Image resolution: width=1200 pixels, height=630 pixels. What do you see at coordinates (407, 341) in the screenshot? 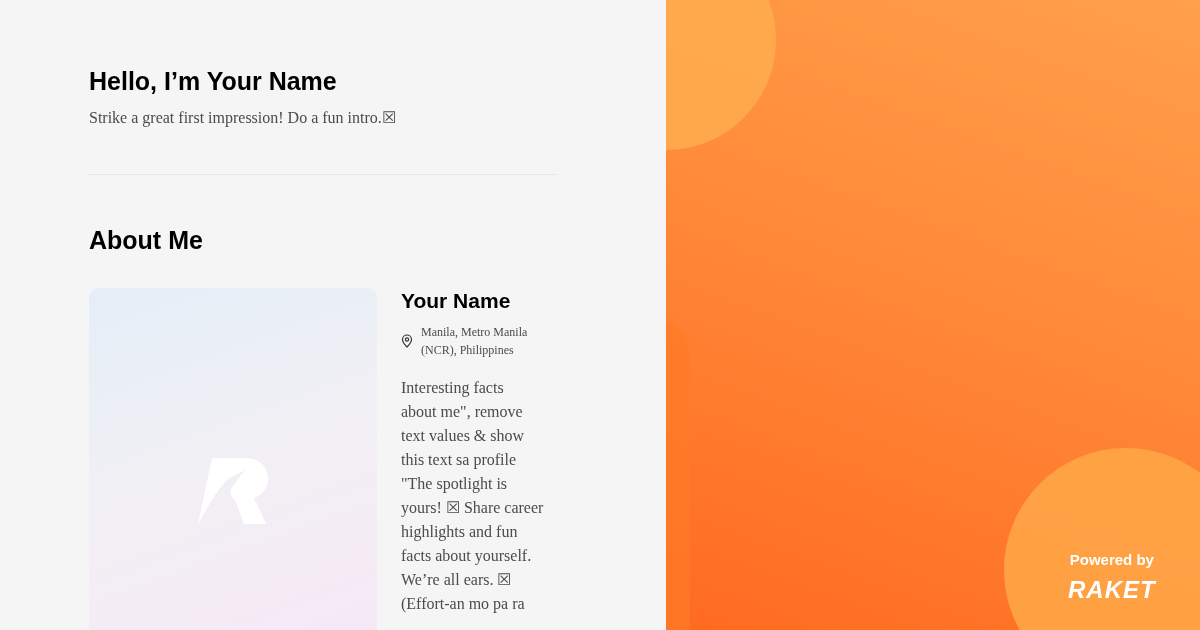
I see `location-pin-icon` at bounding box center [407, 341].